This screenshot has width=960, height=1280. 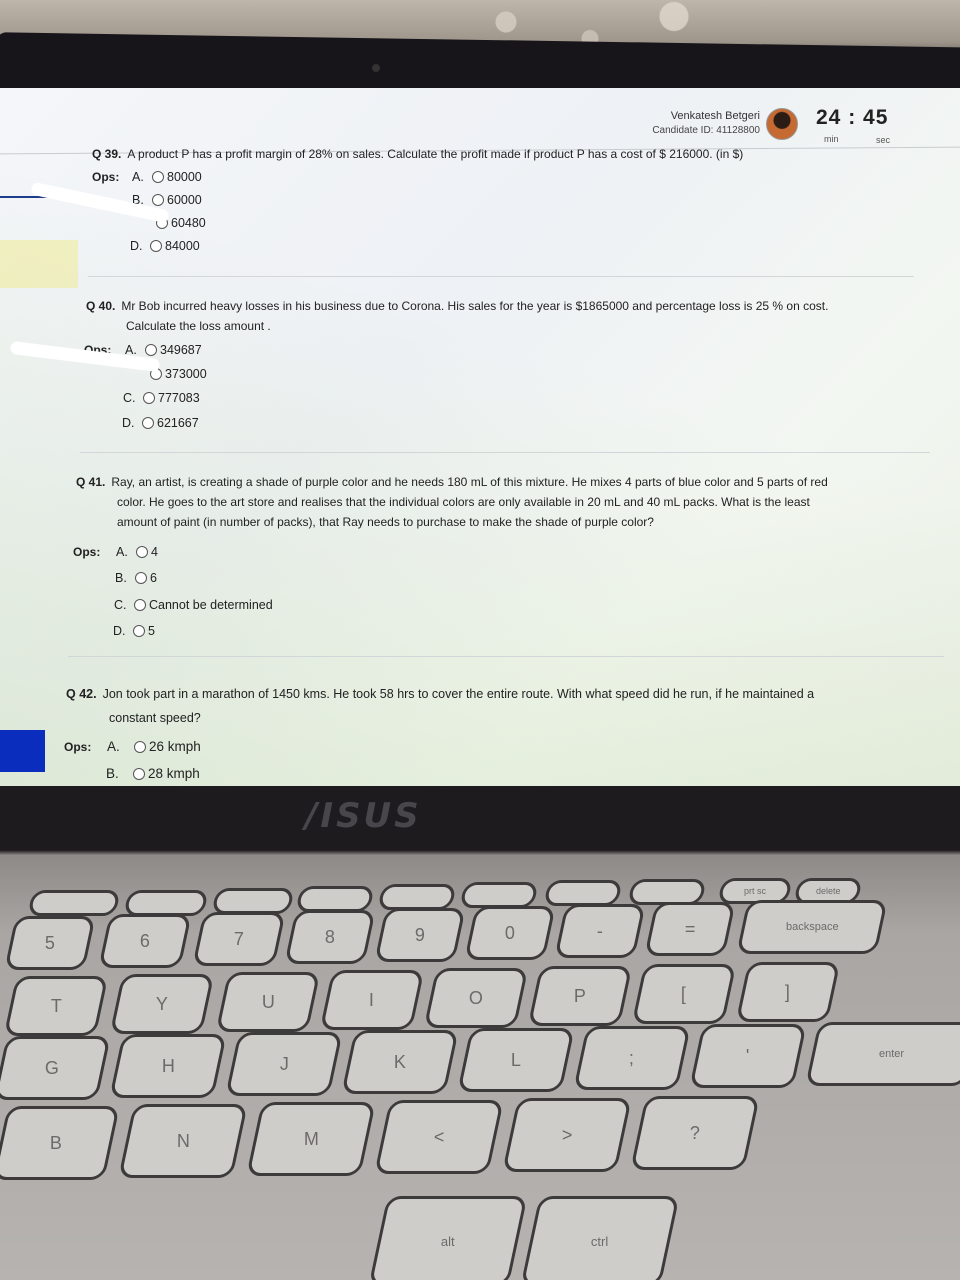 I want to click on option-40-d: D. 621667, so click(x=160, y=423).